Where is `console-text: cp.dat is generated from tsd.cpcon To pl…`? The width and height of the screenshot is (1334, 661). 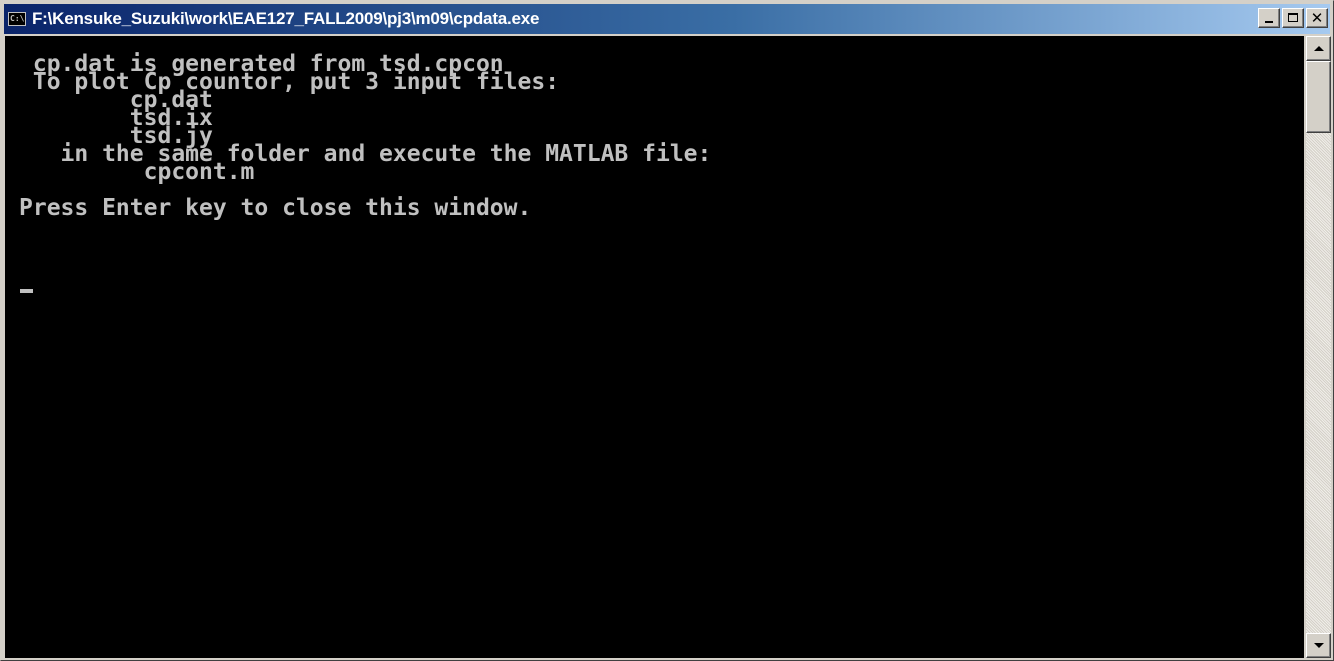 console-text: cp.dat is generated from tsd.cpcon To pl… is located at coordinates (365, 136).